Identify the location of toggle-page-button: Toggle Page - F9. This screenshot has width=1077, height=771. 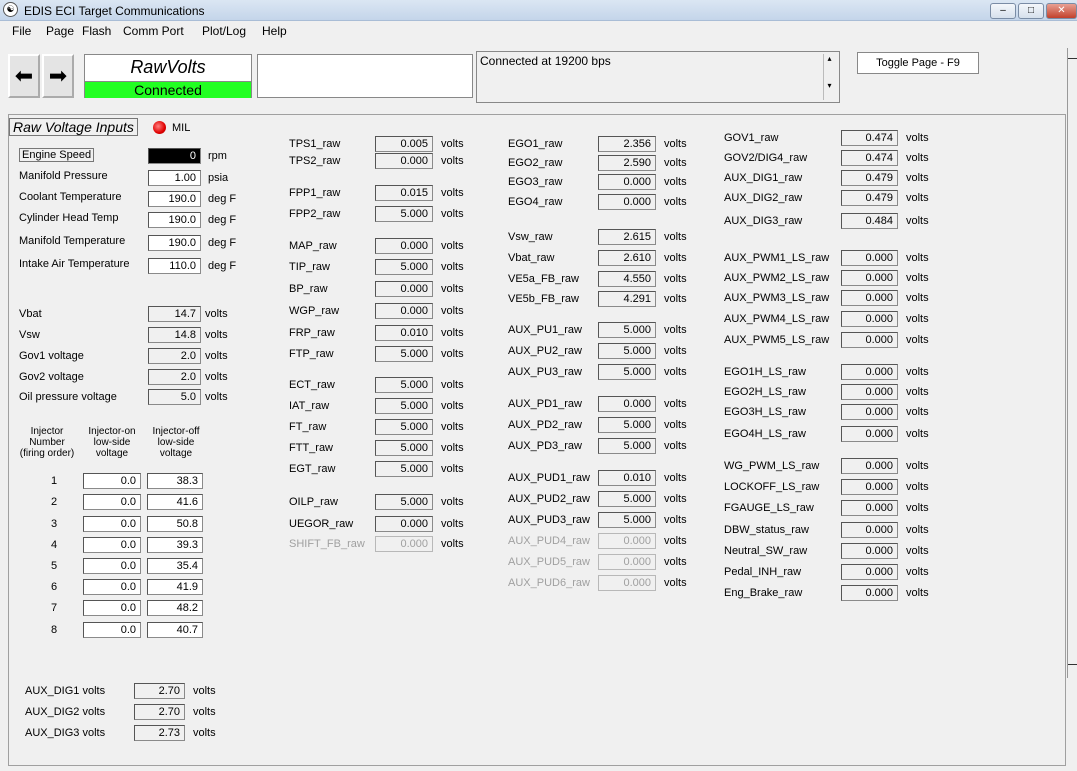
(918, 63).